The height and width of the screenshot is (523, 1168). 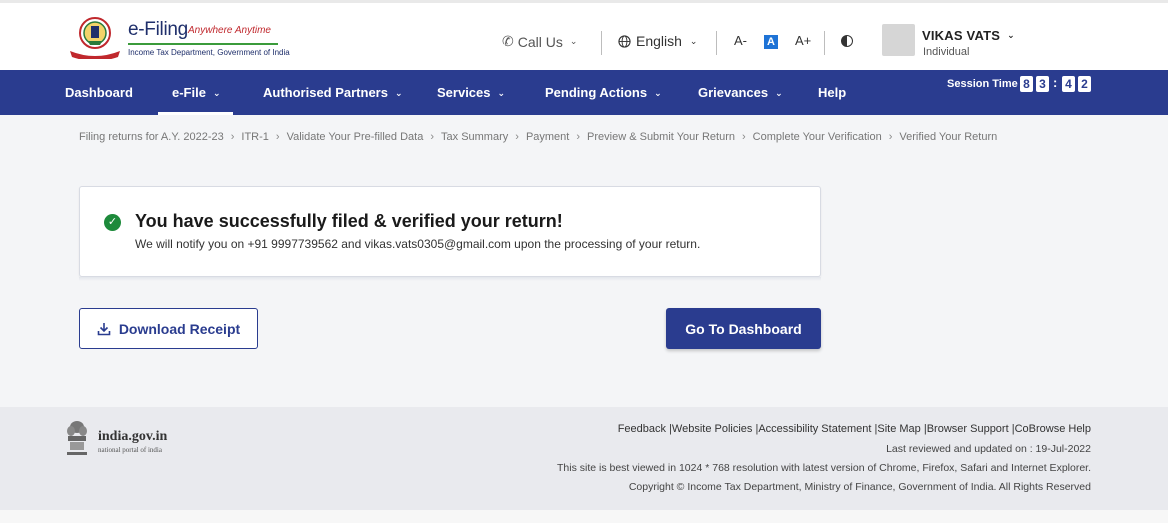 What do you see at coordinates (733, 92) in the screenshot?
I see `nav-label: Grievances` at bounding box center [733, 92].